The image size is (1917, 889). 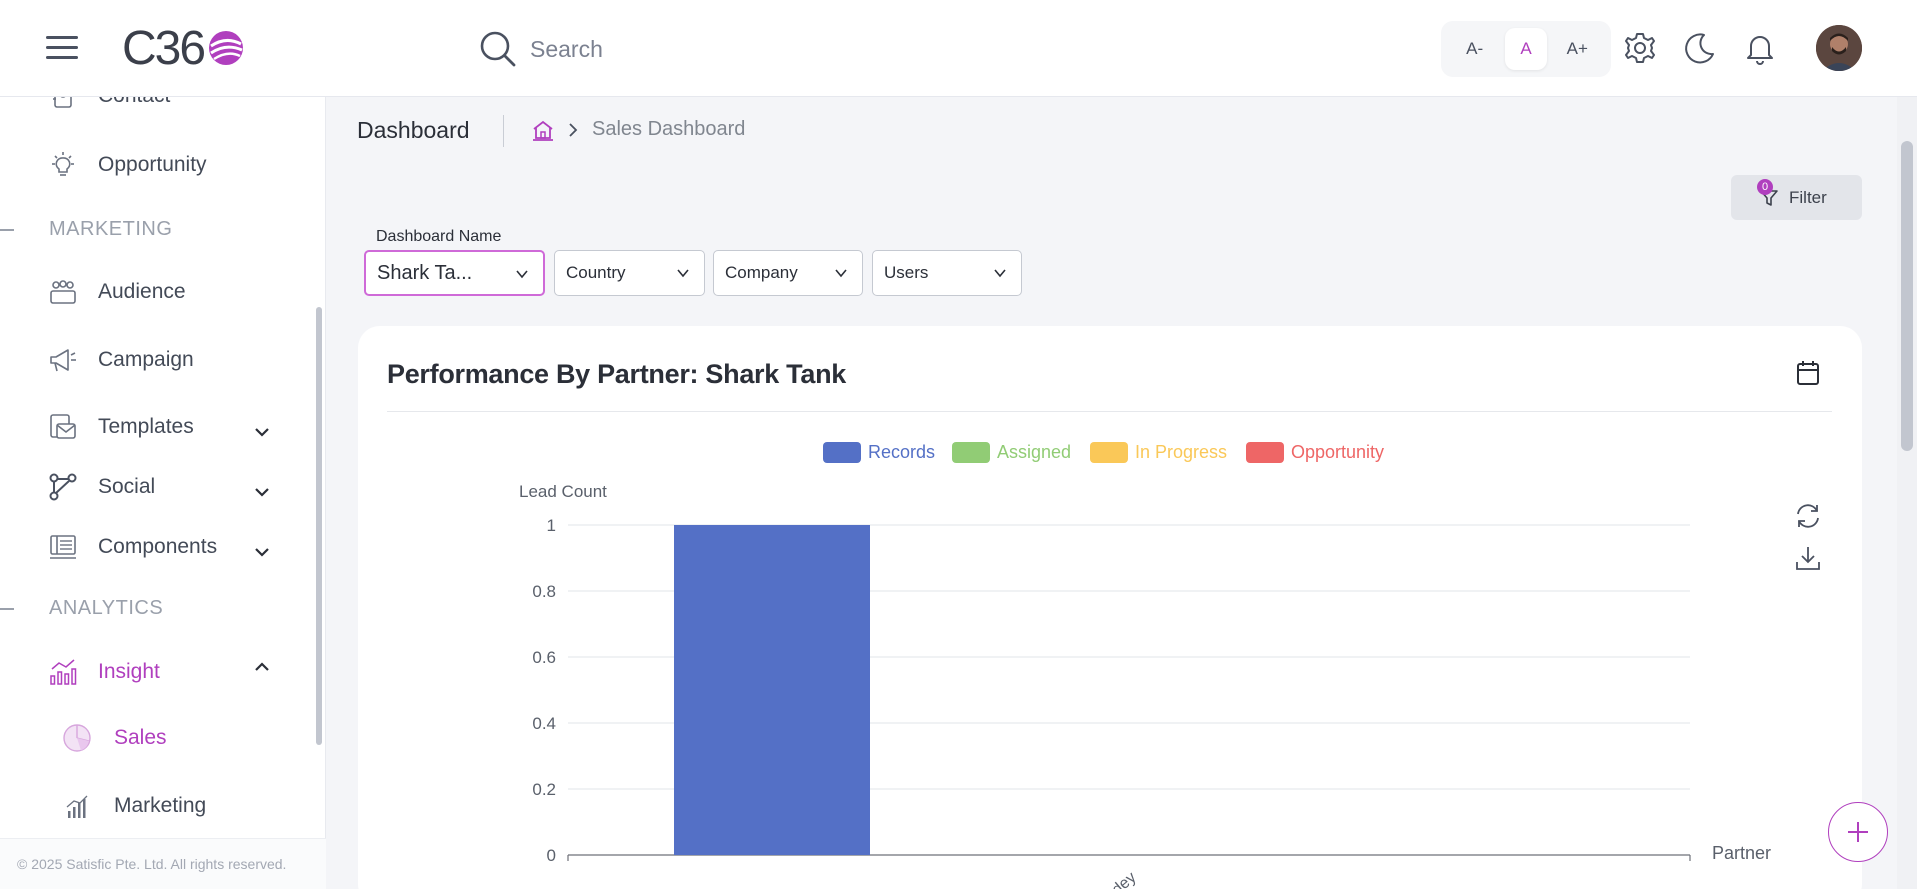 I want to click on insight-icon, so click(x=63, y=672).